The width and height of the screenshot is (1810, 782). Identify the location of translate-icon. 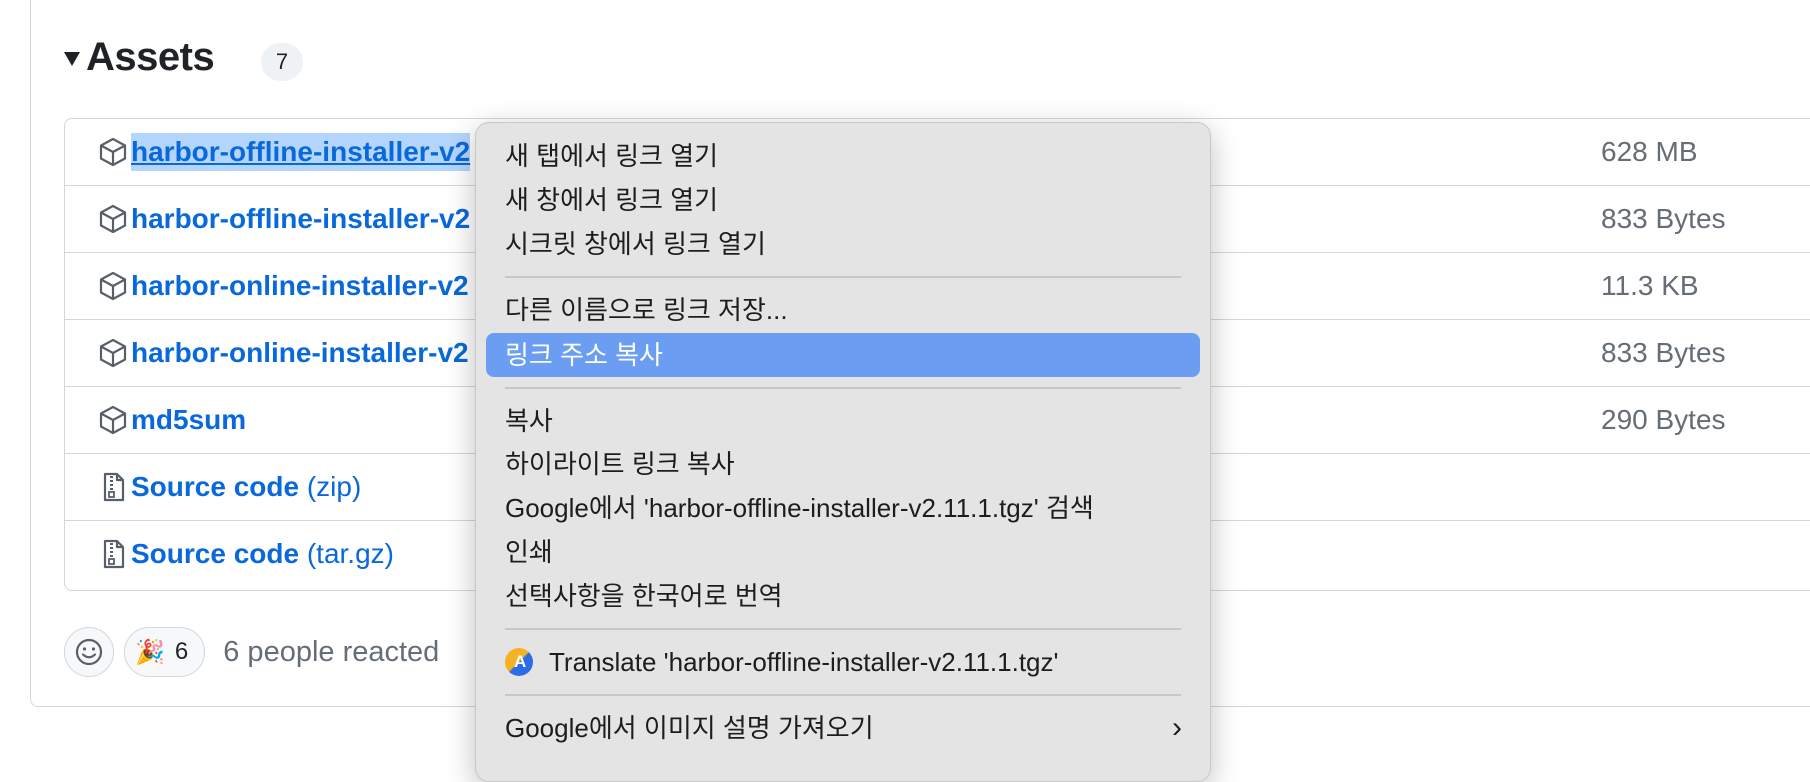
(519, 662).